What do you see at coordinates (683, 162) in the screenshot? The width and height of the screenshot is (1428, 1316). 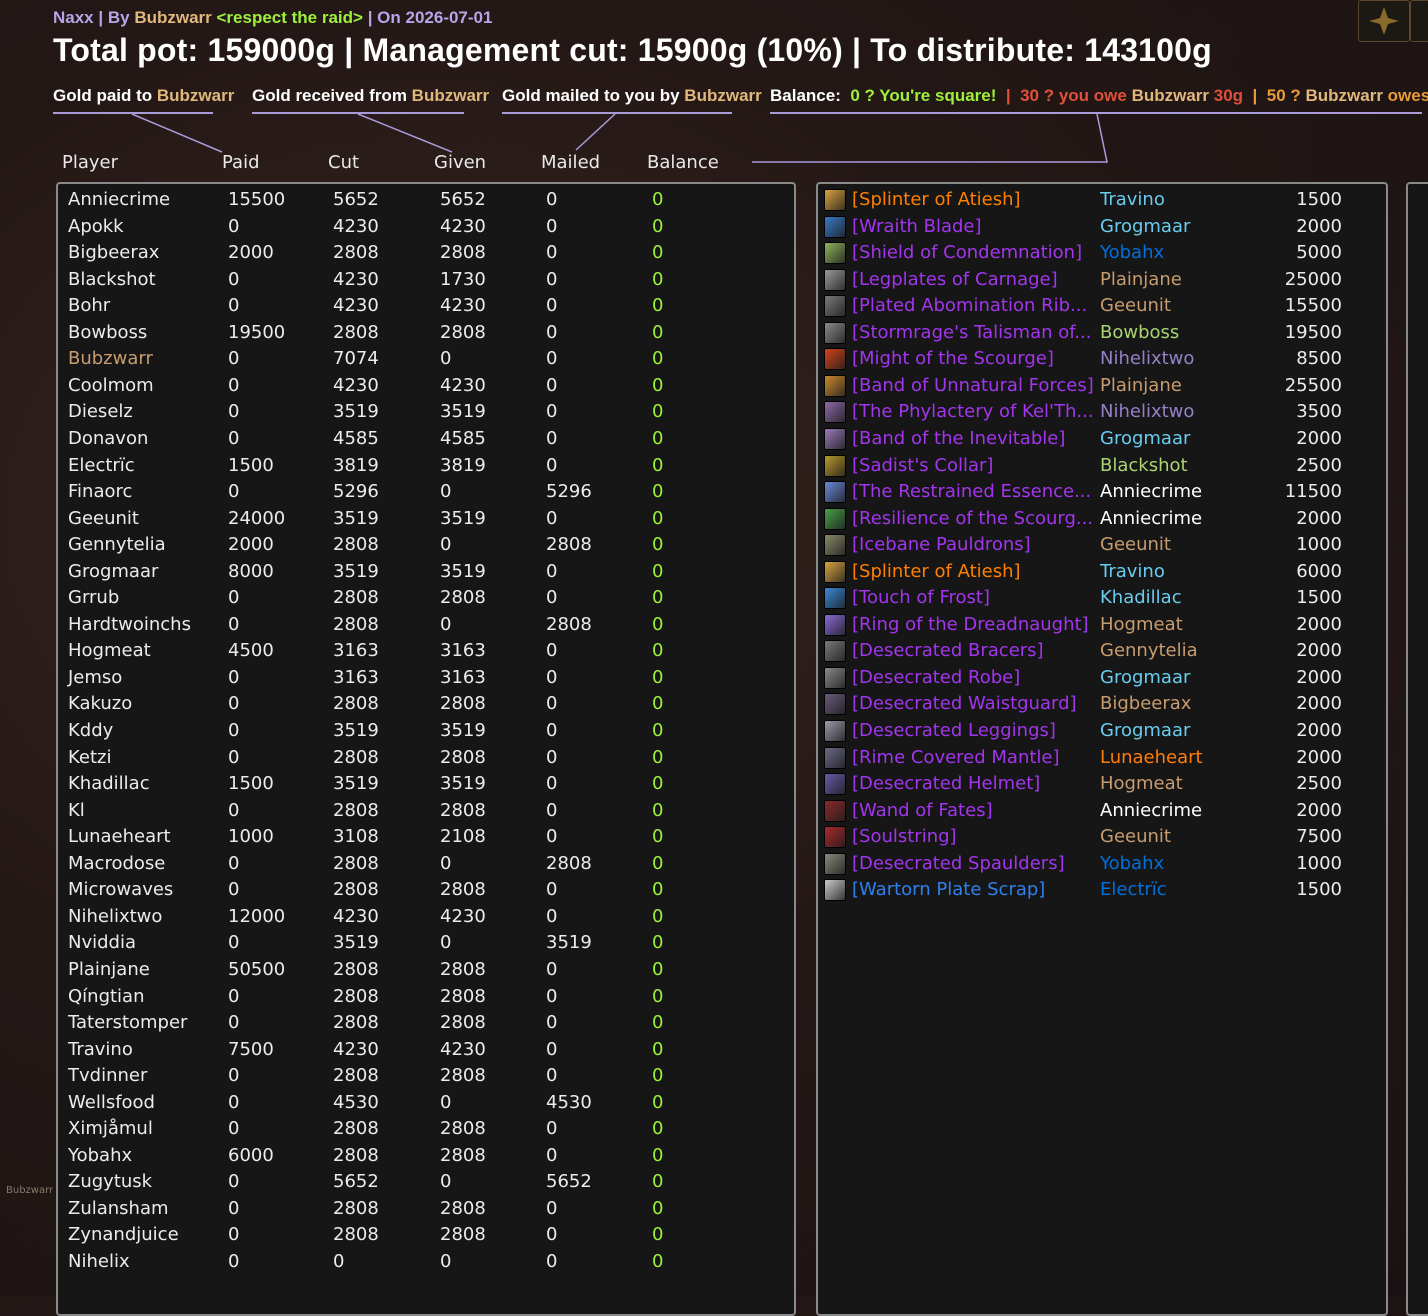 I see `col-balance: Balance` at bounding box center [683, 162].